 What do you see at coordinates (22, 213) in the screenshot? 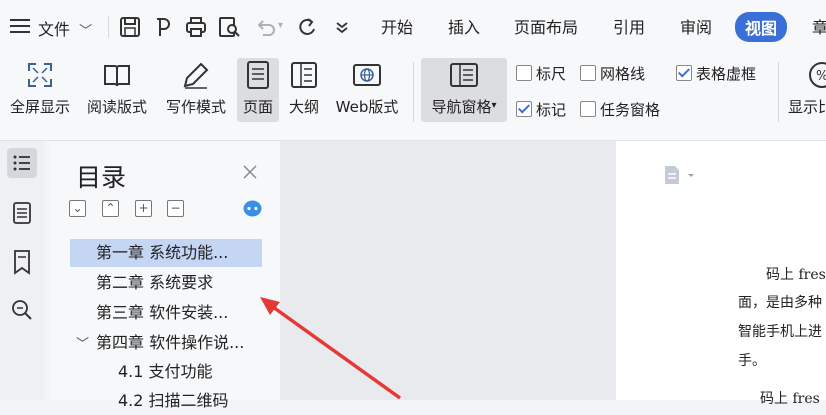
I see `chapter-icon` at bounding box center [22, 213].